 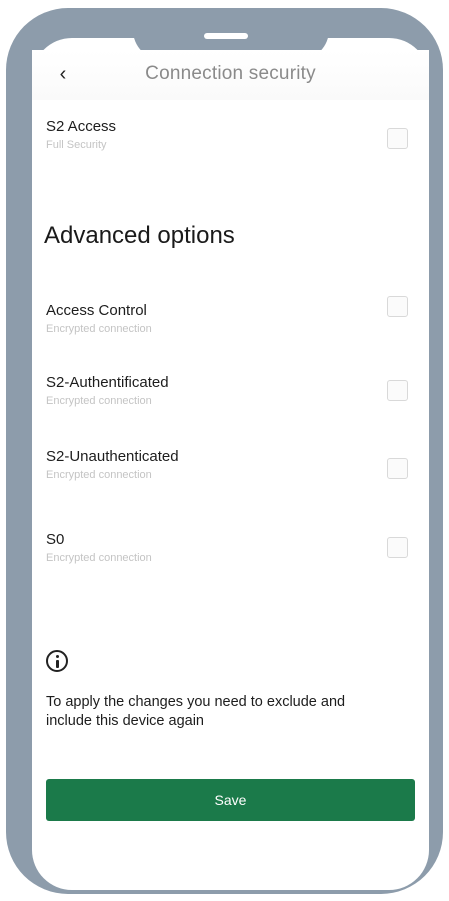 What do you see at coordinates (397, 306) in the screenshot?
I see `access-control-checkbox` at bounding box center [397, 306].